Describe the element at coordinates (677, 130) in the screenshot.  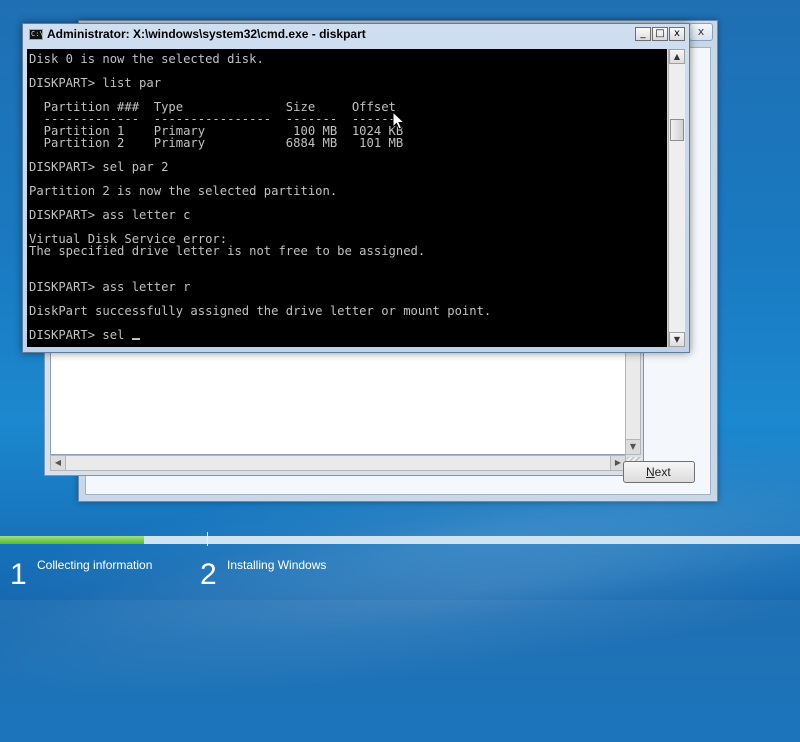
I see `scrollbar-thumb` at that location.